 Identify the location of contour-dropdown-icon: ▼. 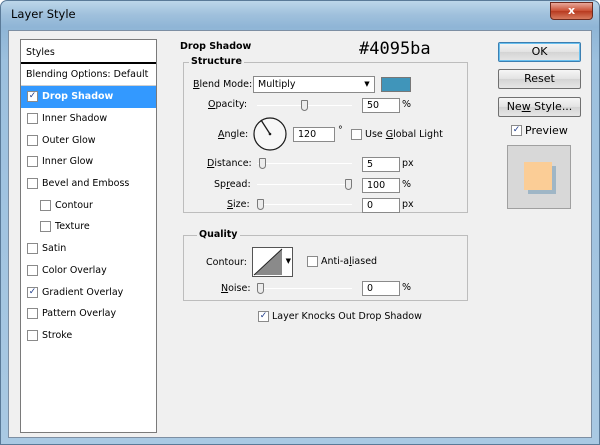
(288, 261).